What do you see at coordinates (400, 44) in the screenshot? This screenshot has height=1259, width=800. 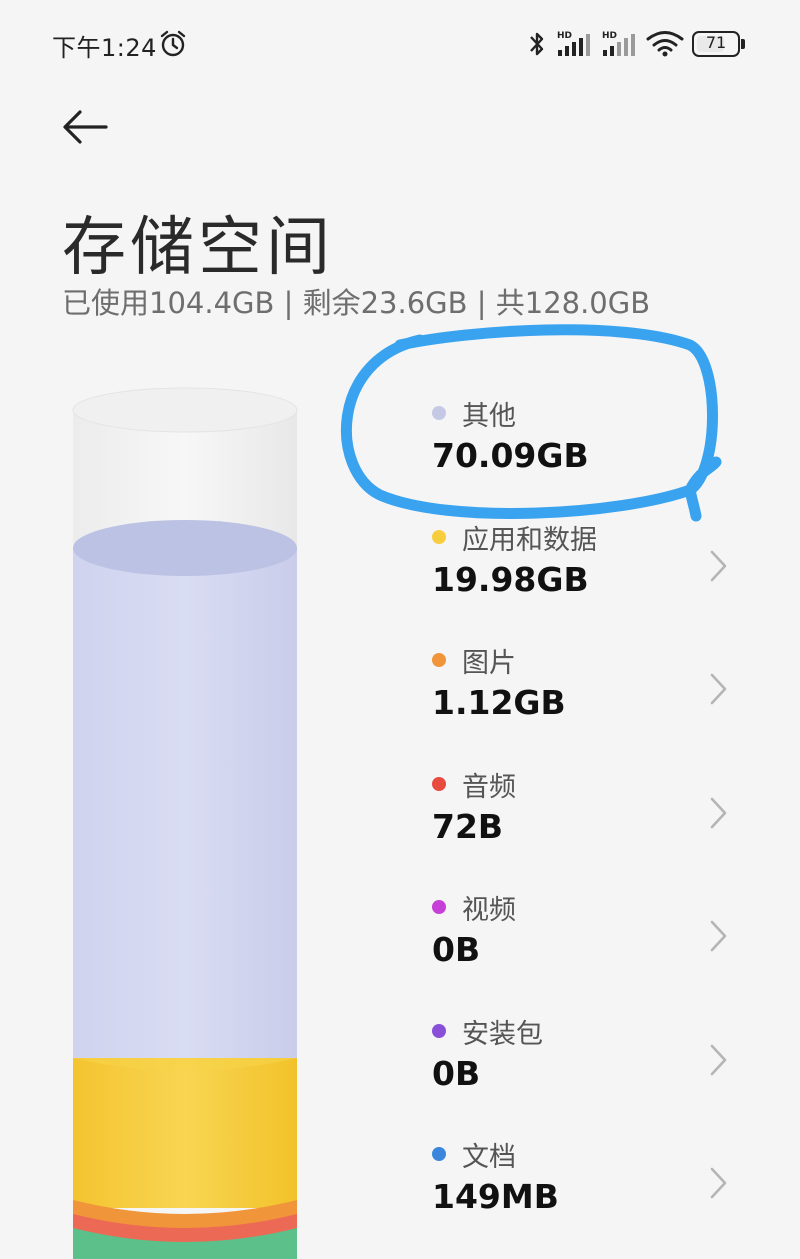 I see `status-bar: 下午1:24 HD HD 71` at bounding box center [400, 44].